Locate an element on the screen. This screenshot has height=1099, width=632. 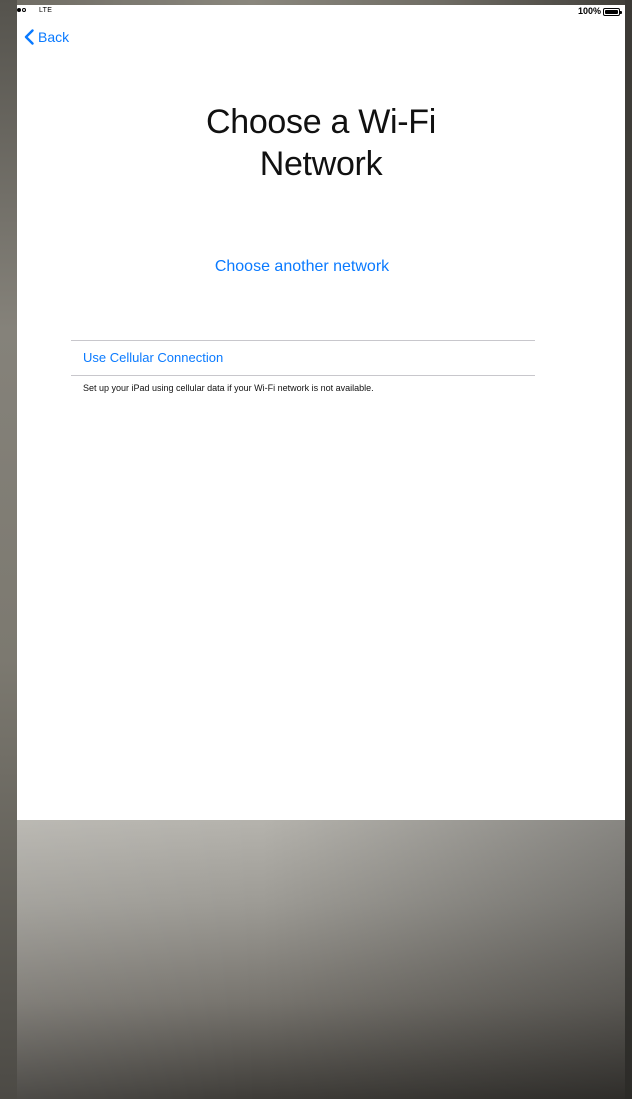
back-button: Back is located at coordinates (46, 37).